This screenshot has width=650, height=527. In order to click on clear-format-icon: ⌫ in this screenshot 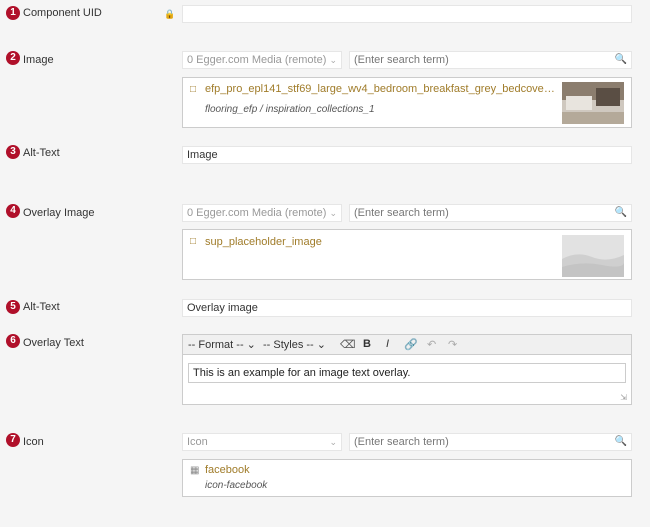, I will do `click(348, 344)`.